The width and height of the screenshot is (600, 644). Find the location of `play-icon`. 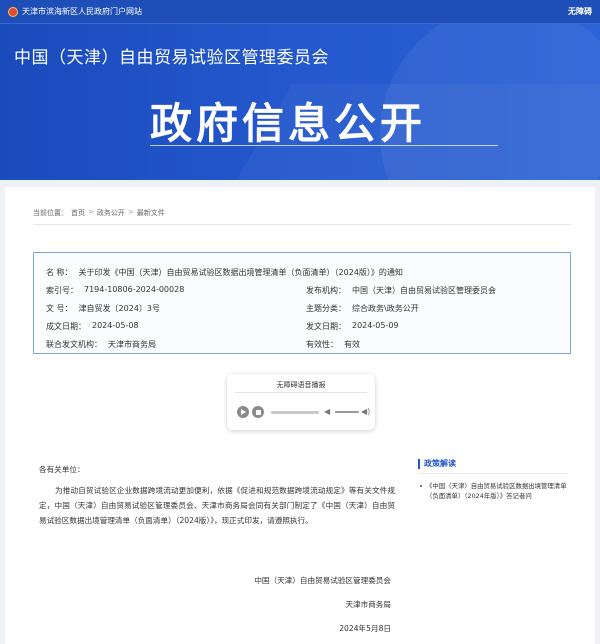

play-icon is located at coordinates (243, 412).